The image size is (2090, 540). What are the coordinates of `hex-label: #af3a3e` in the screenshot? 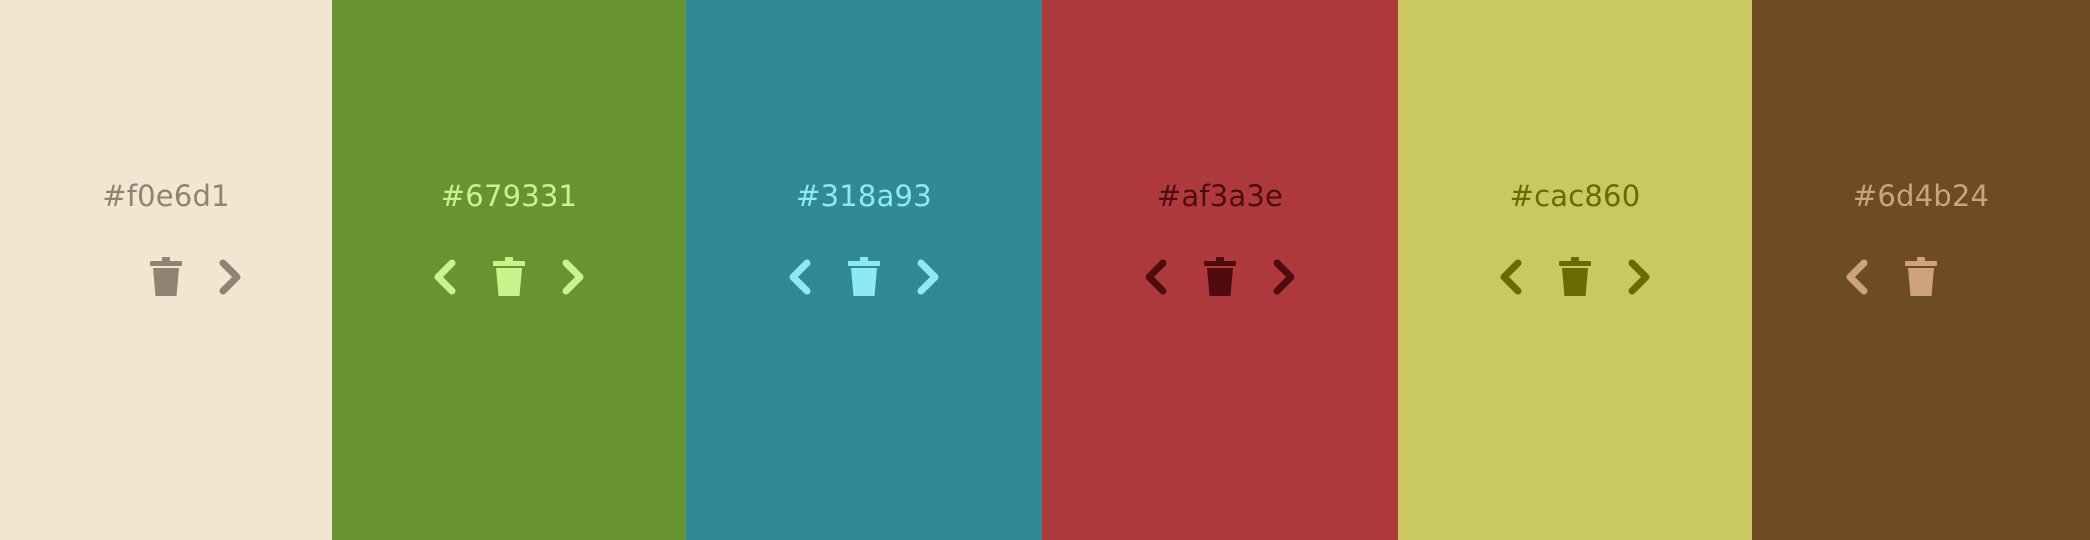 It's located at (1220, 196).